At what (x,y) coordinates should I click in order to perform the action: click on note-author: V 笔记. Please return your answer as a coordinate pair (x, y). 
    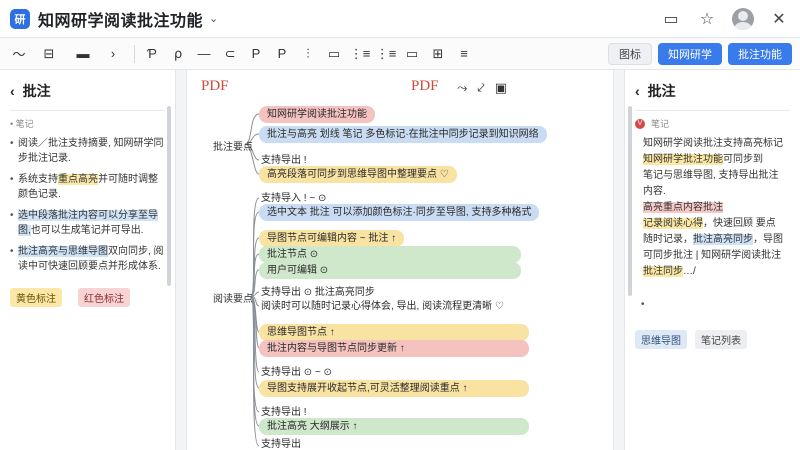
    Looking at the image, I should click on (712, 123).